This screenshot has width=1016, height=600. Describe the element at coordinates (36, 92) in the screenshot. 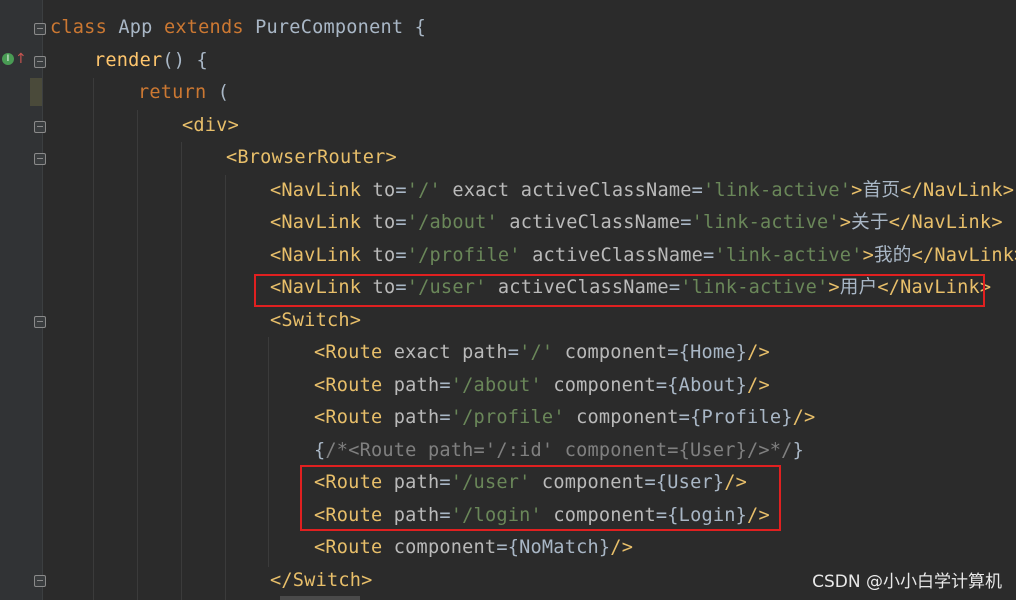

I see `current-line-marker` at that location.